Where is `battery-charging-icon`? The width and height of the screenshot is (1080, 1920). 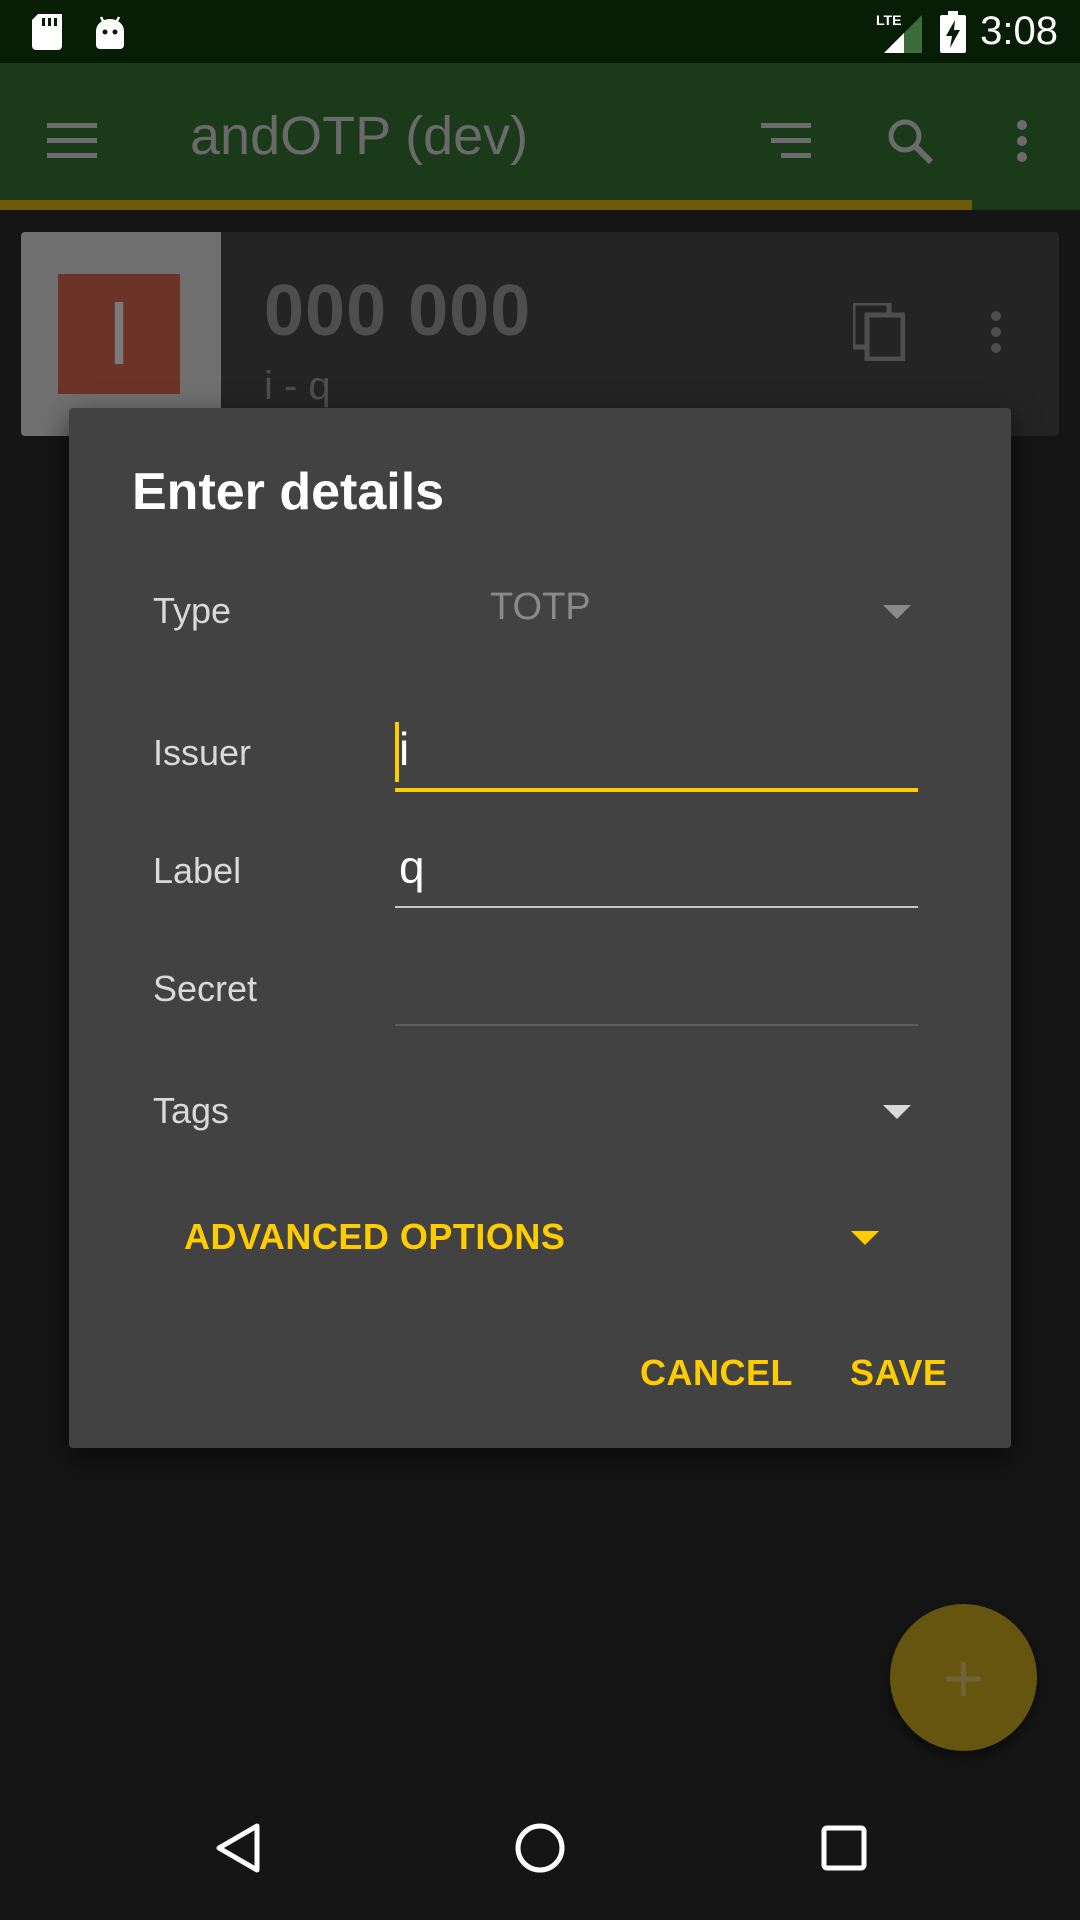
battery-charging-icon is located at coordinates (953, 31).